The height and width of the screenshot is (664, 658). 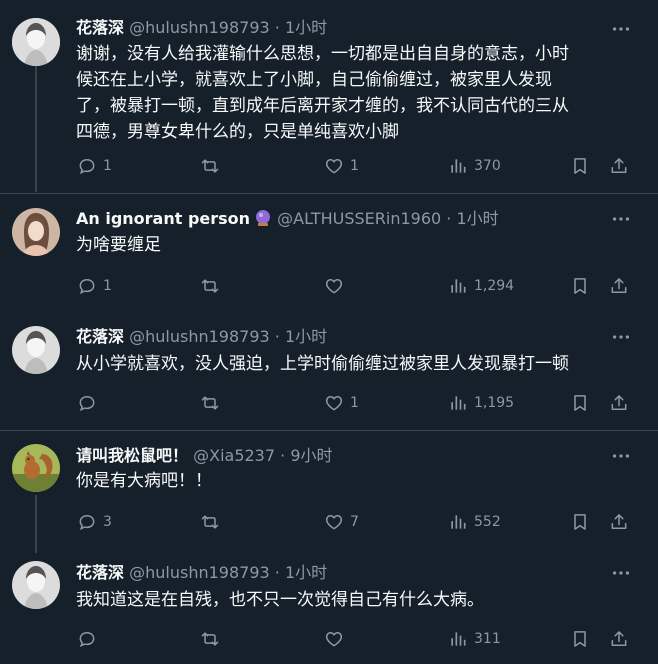 What do you see at coordinates (306, 455) in the screenshot?
I see `timestamp: · 9小时` at bounding box center [306, 455].